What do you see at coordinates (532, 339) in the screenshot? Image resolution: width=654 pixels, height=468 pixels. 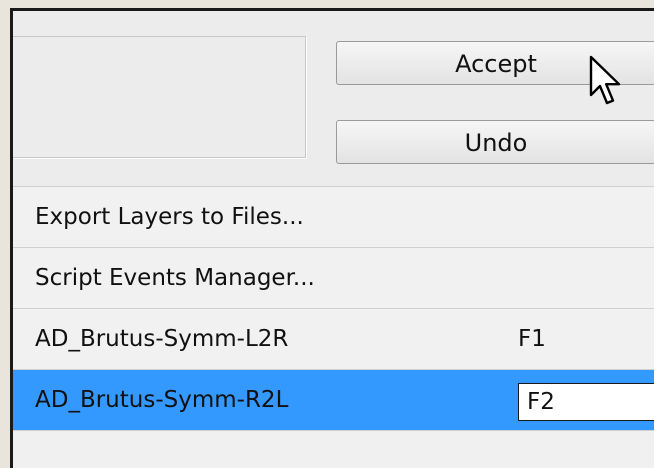 I see `shortcut-label: F1` at bounding box center [532, 339].